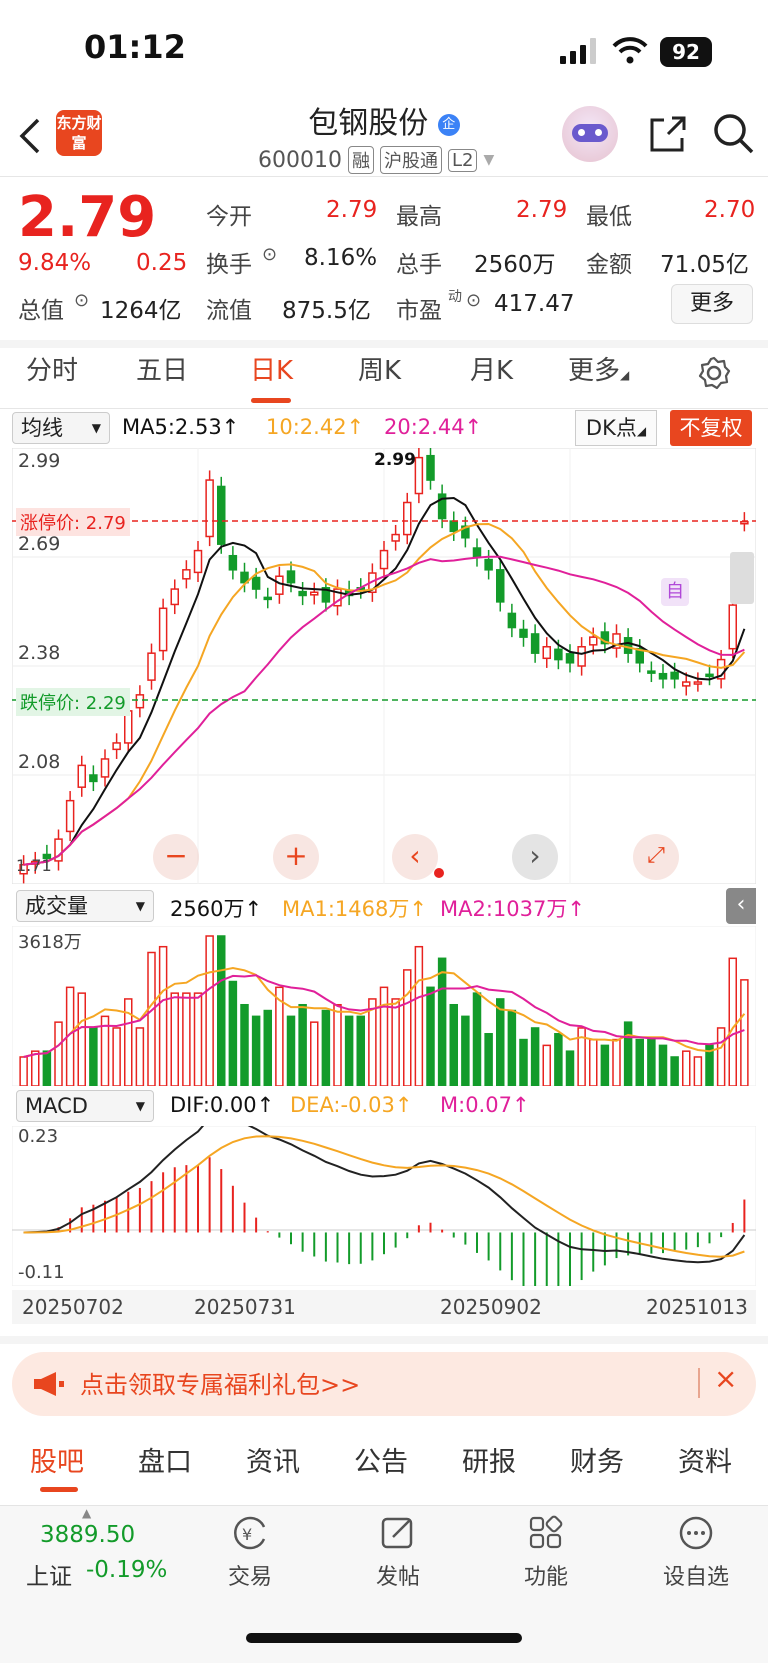 The image size is (768, 1663). Describe the element at coordinates (734, 134) in the screenshot. I see `search-icon` at that location.